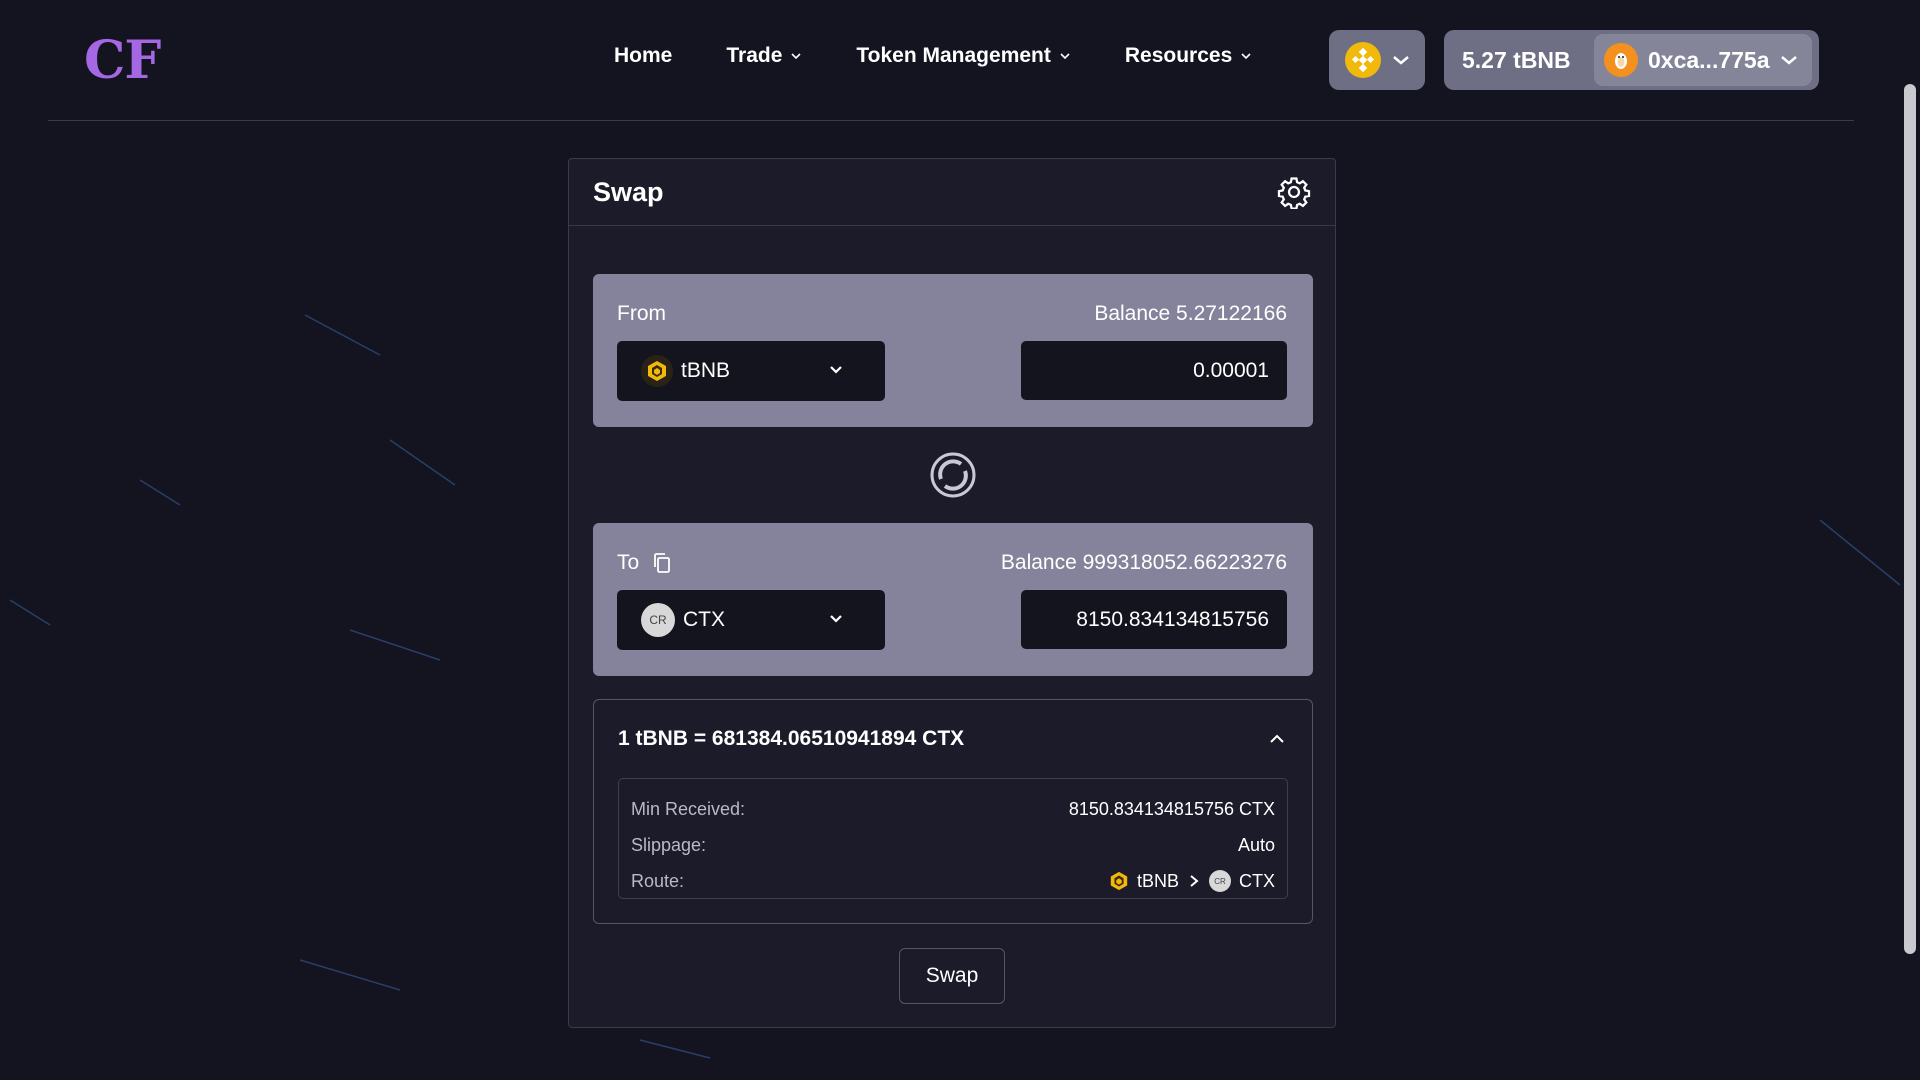 The height and width of the screenshot is (1080, 1920). Describe the element at coordinates (1294, 192) in the screenshot. I see `gear-icon` at that location.